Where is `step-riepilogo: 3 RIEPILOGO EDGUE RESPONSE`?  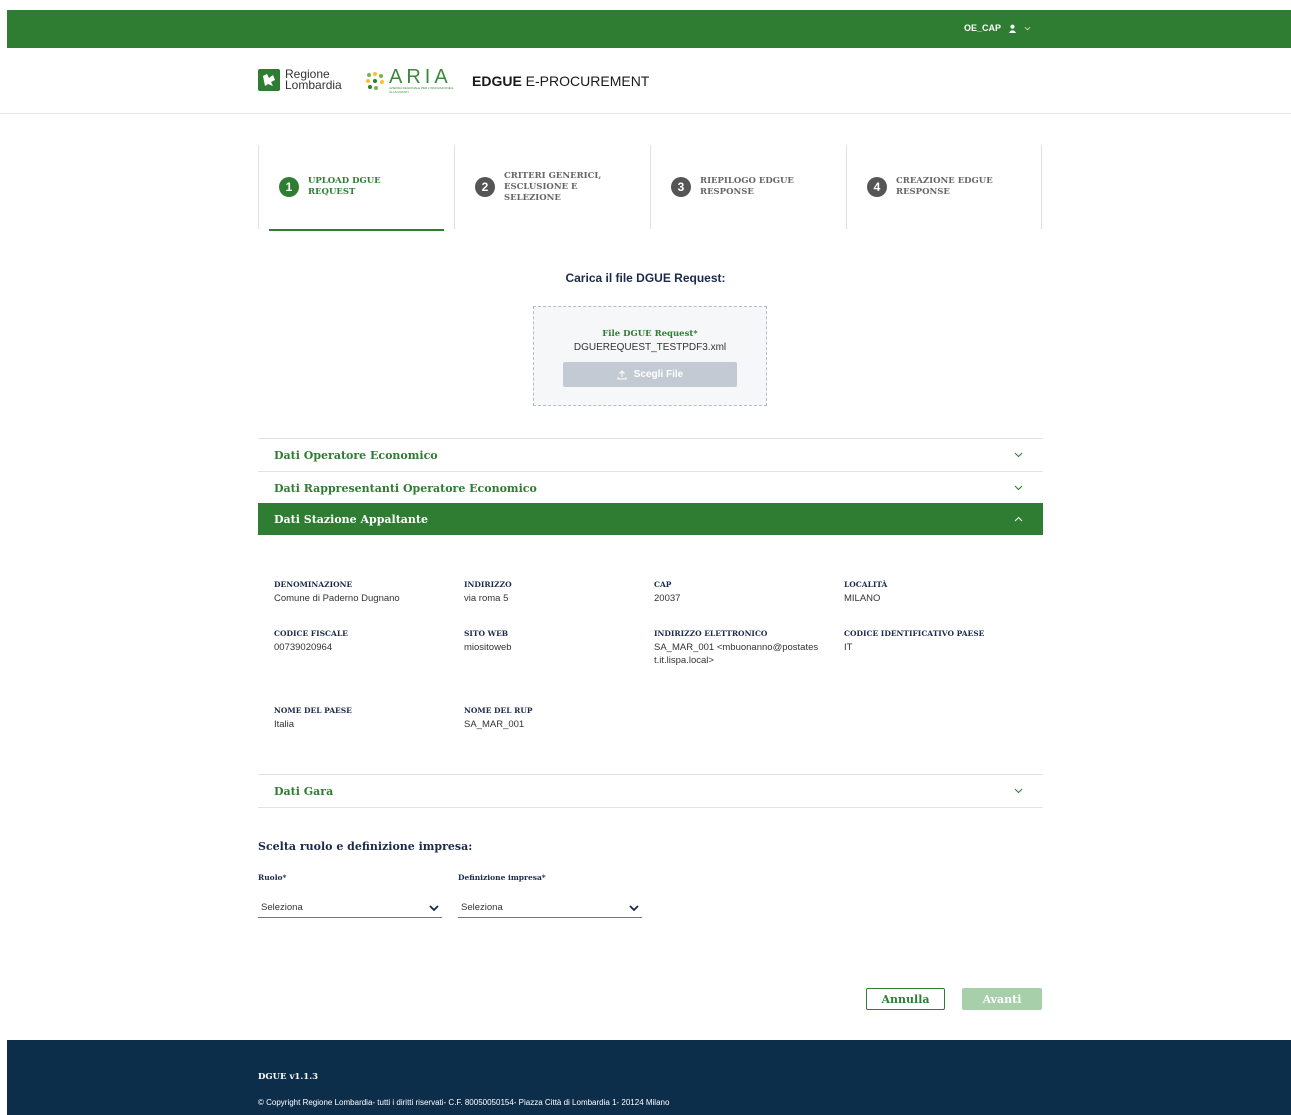 step-riepilogo: 3 RIEPILOGO EDGUE RESPONSE is located at coordinates (748, 187).